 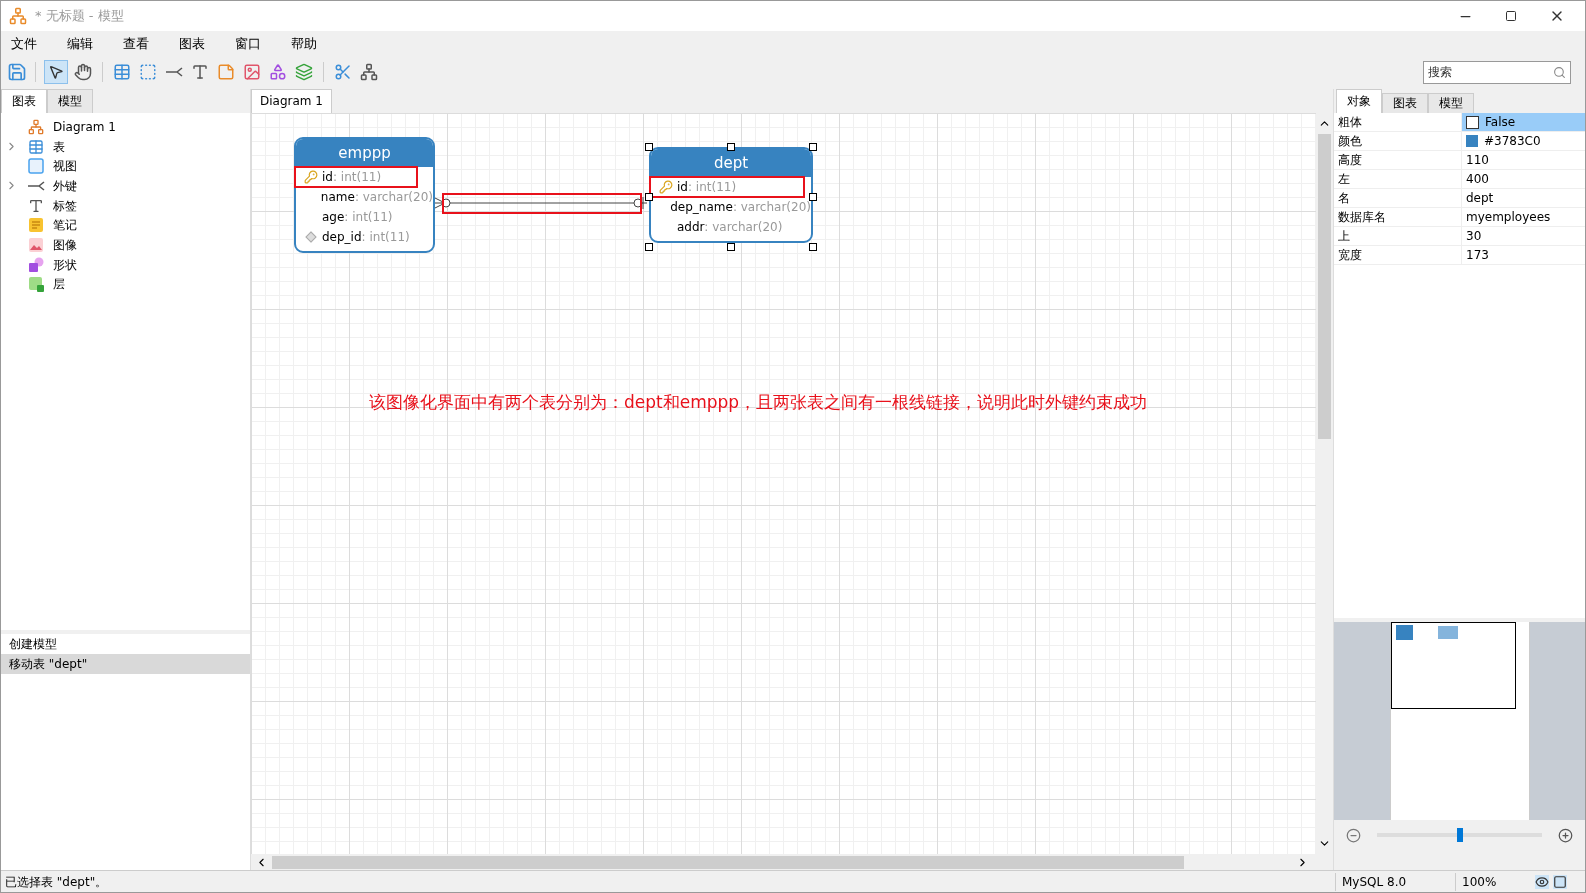 What do you see at coordinates (792, 862) in the screenshot?
I see `horizontal-scrollbar` at bounding box center [792, 862].